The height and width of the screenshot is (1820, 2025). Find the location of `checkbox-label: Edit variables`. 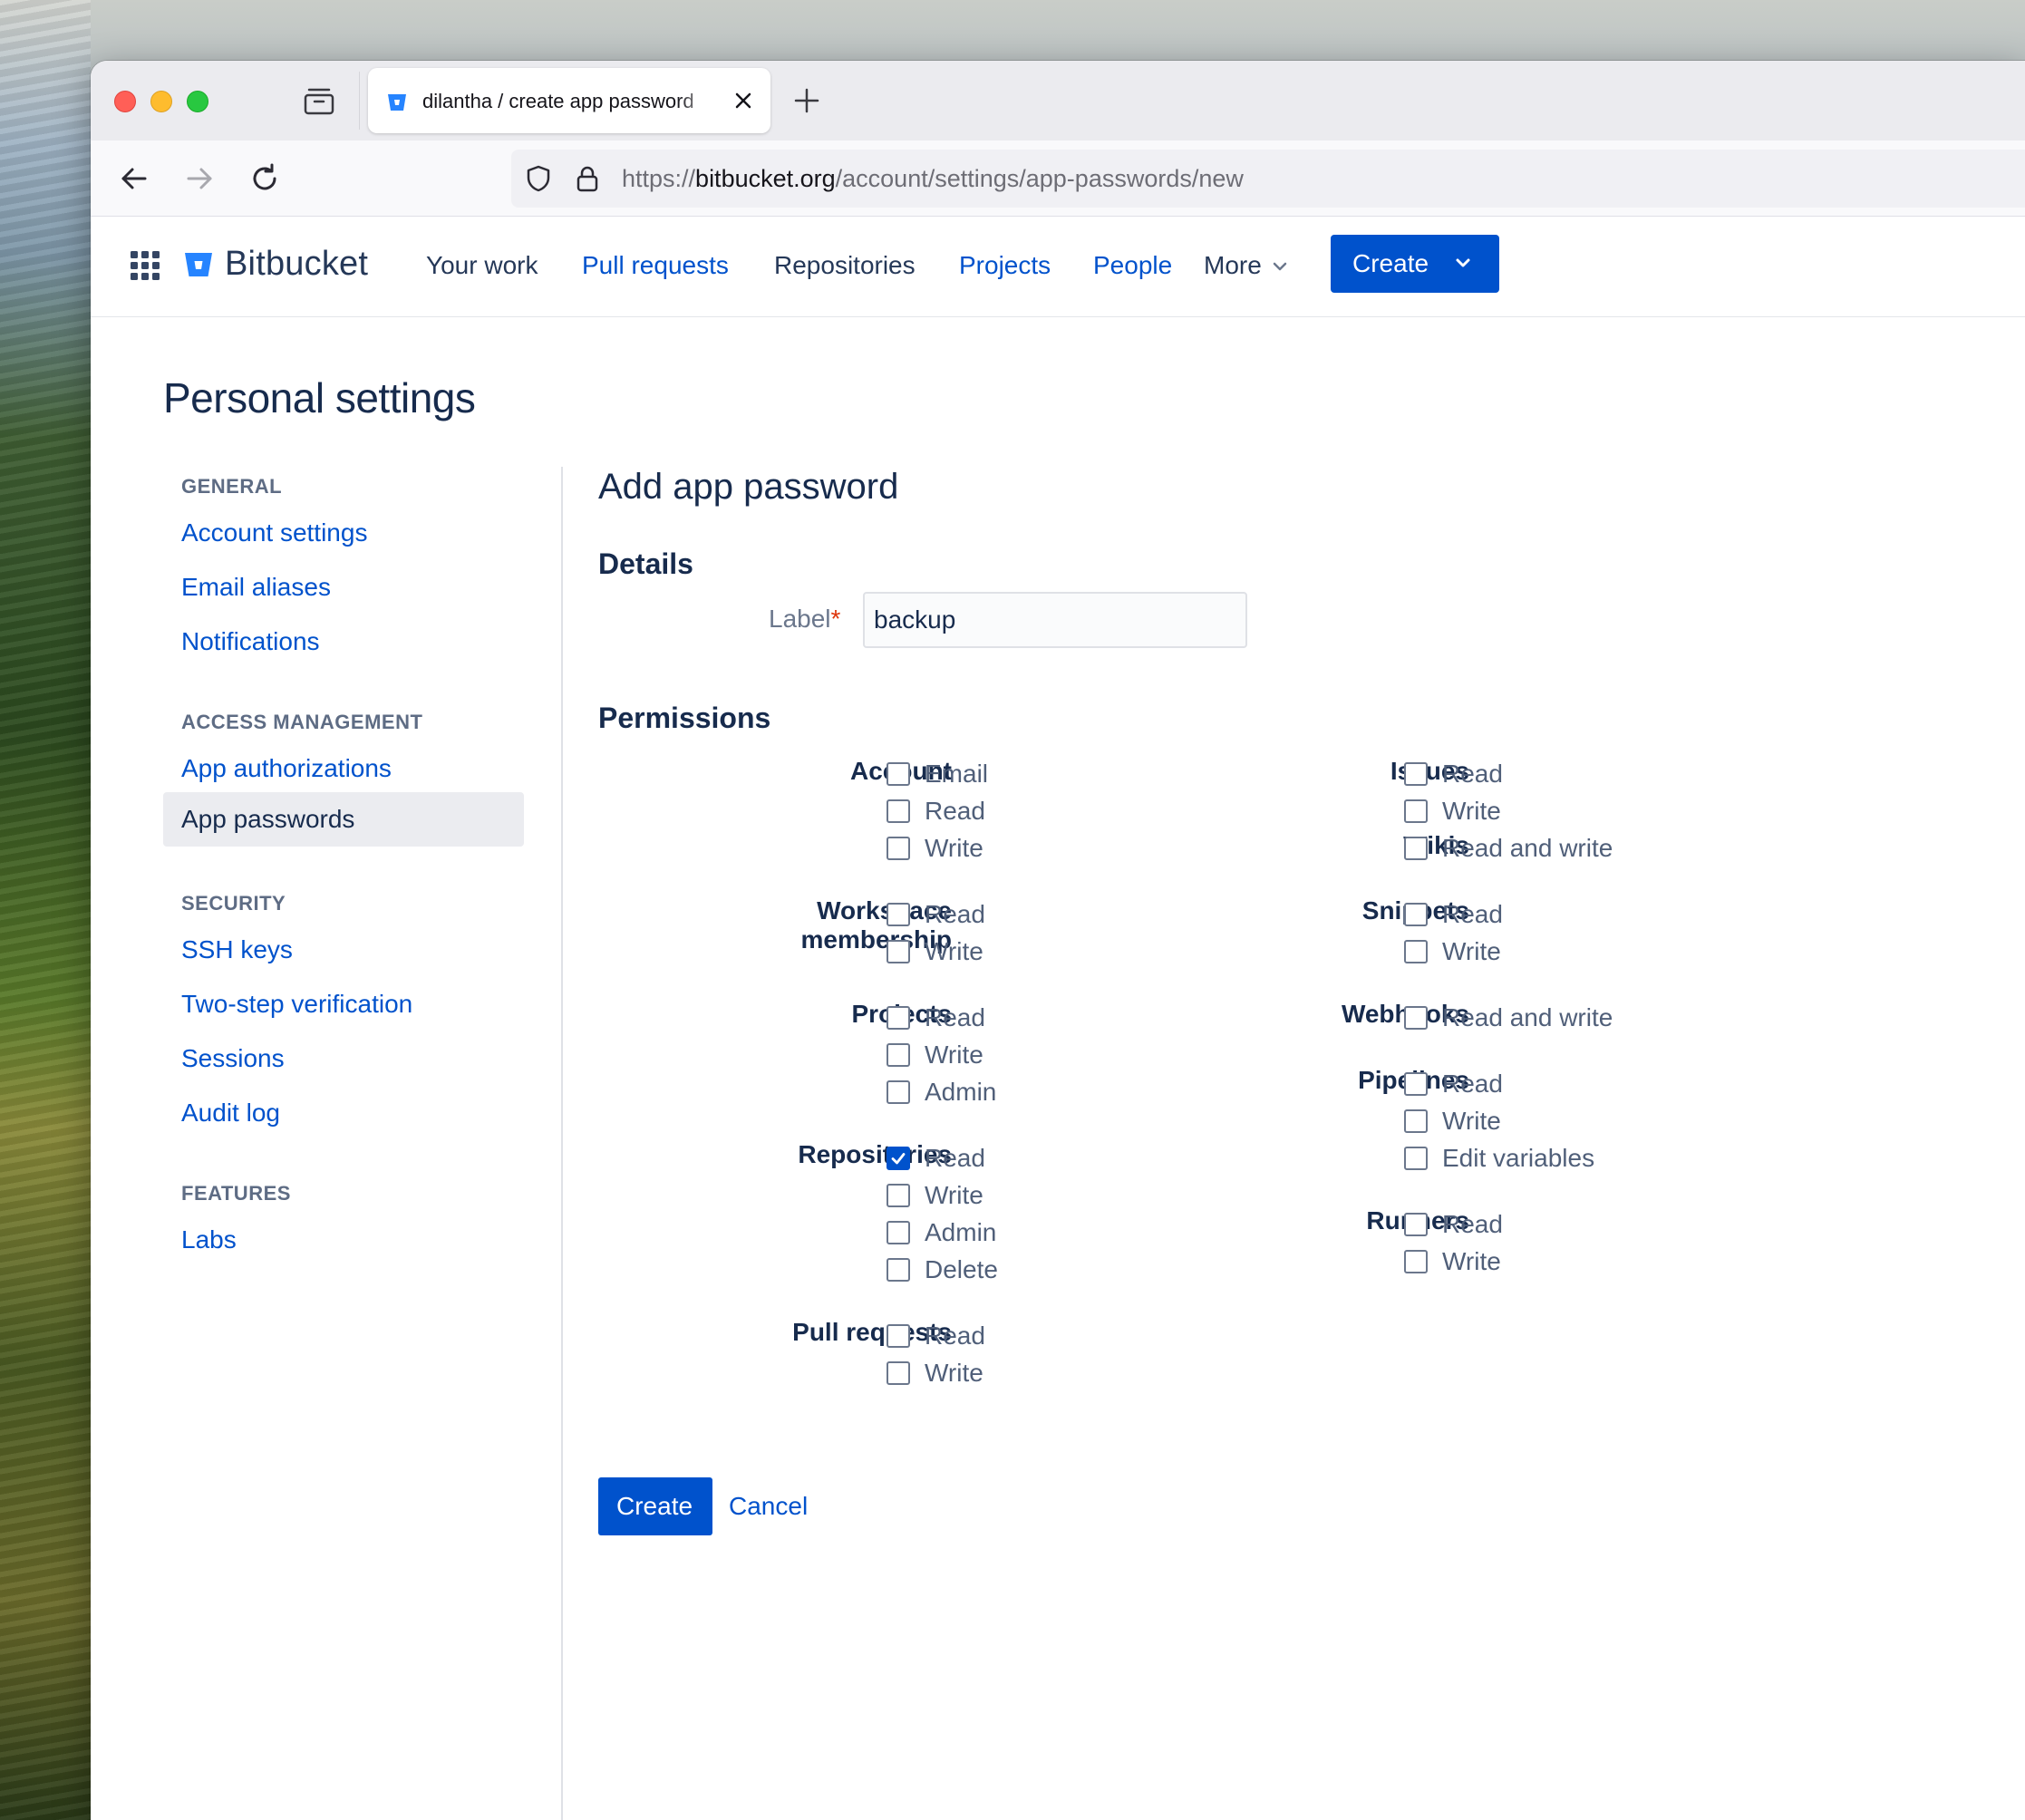

checkbox-label: Edit variables is located at coordinates (1518, 1158).